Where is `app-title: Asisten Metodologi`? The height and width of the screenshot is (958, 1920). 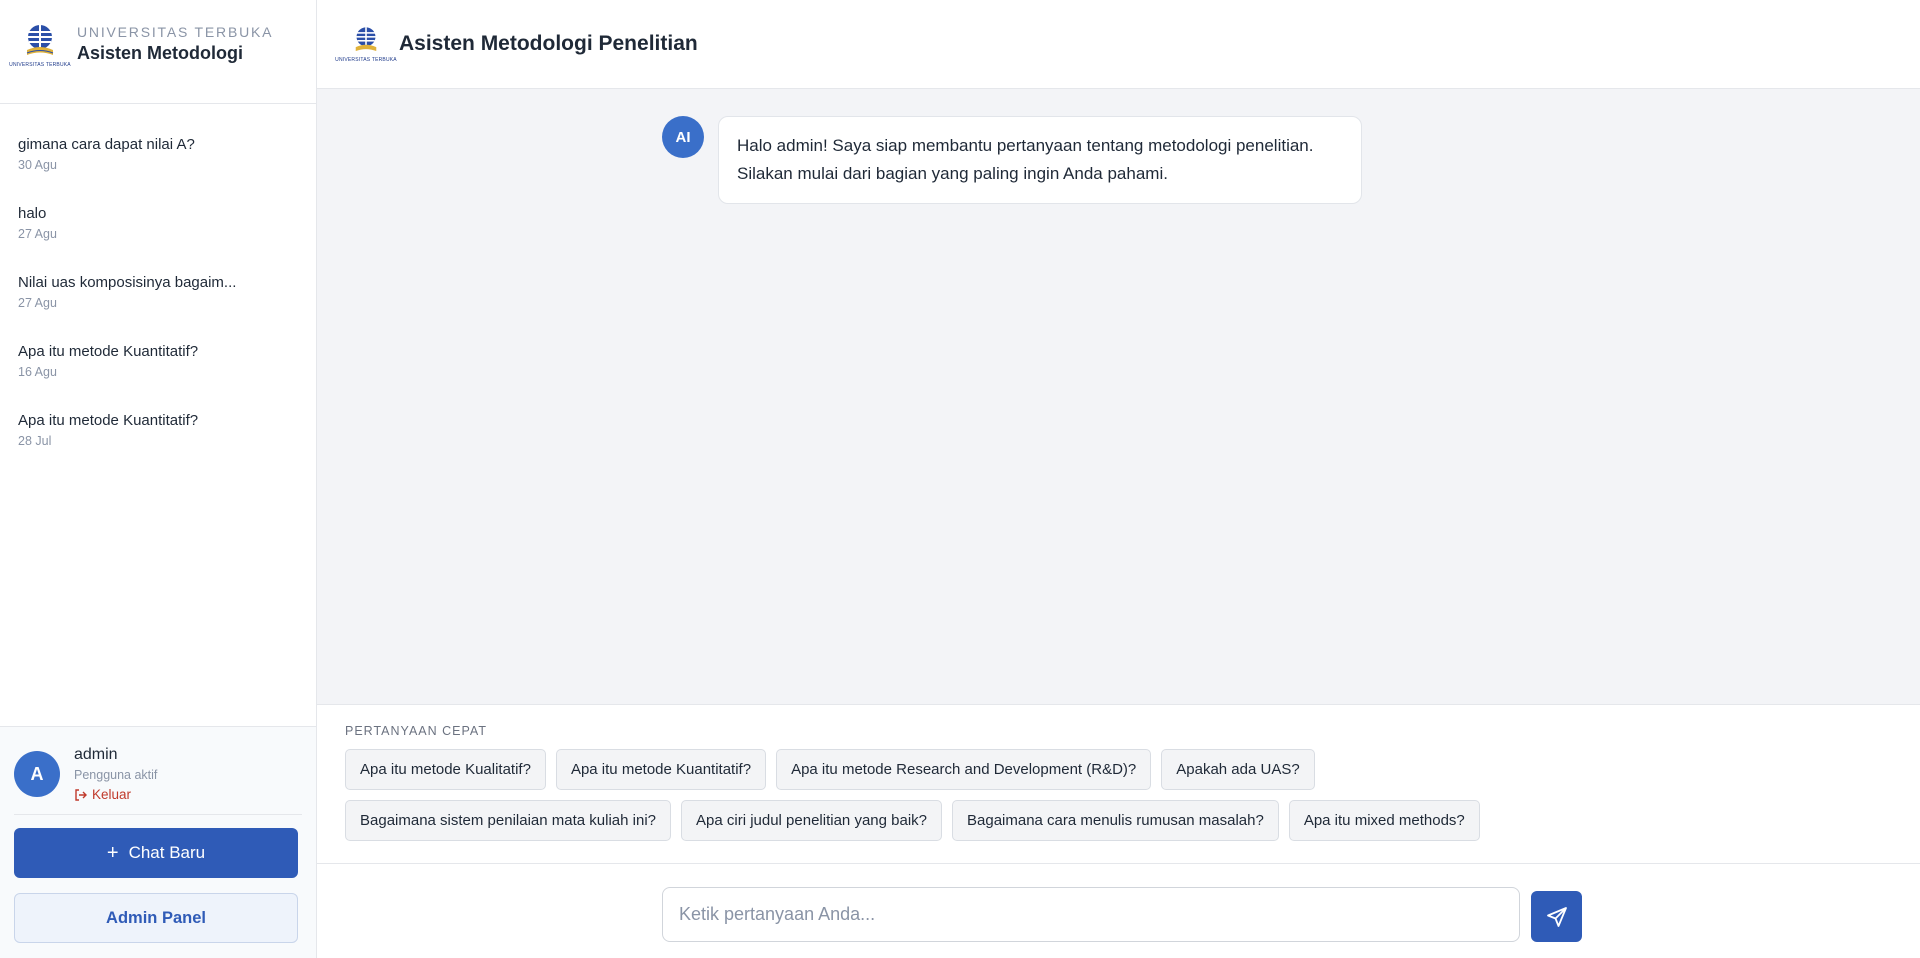
app-title: Asisten Metodologi is located at coordinates (160, 53).